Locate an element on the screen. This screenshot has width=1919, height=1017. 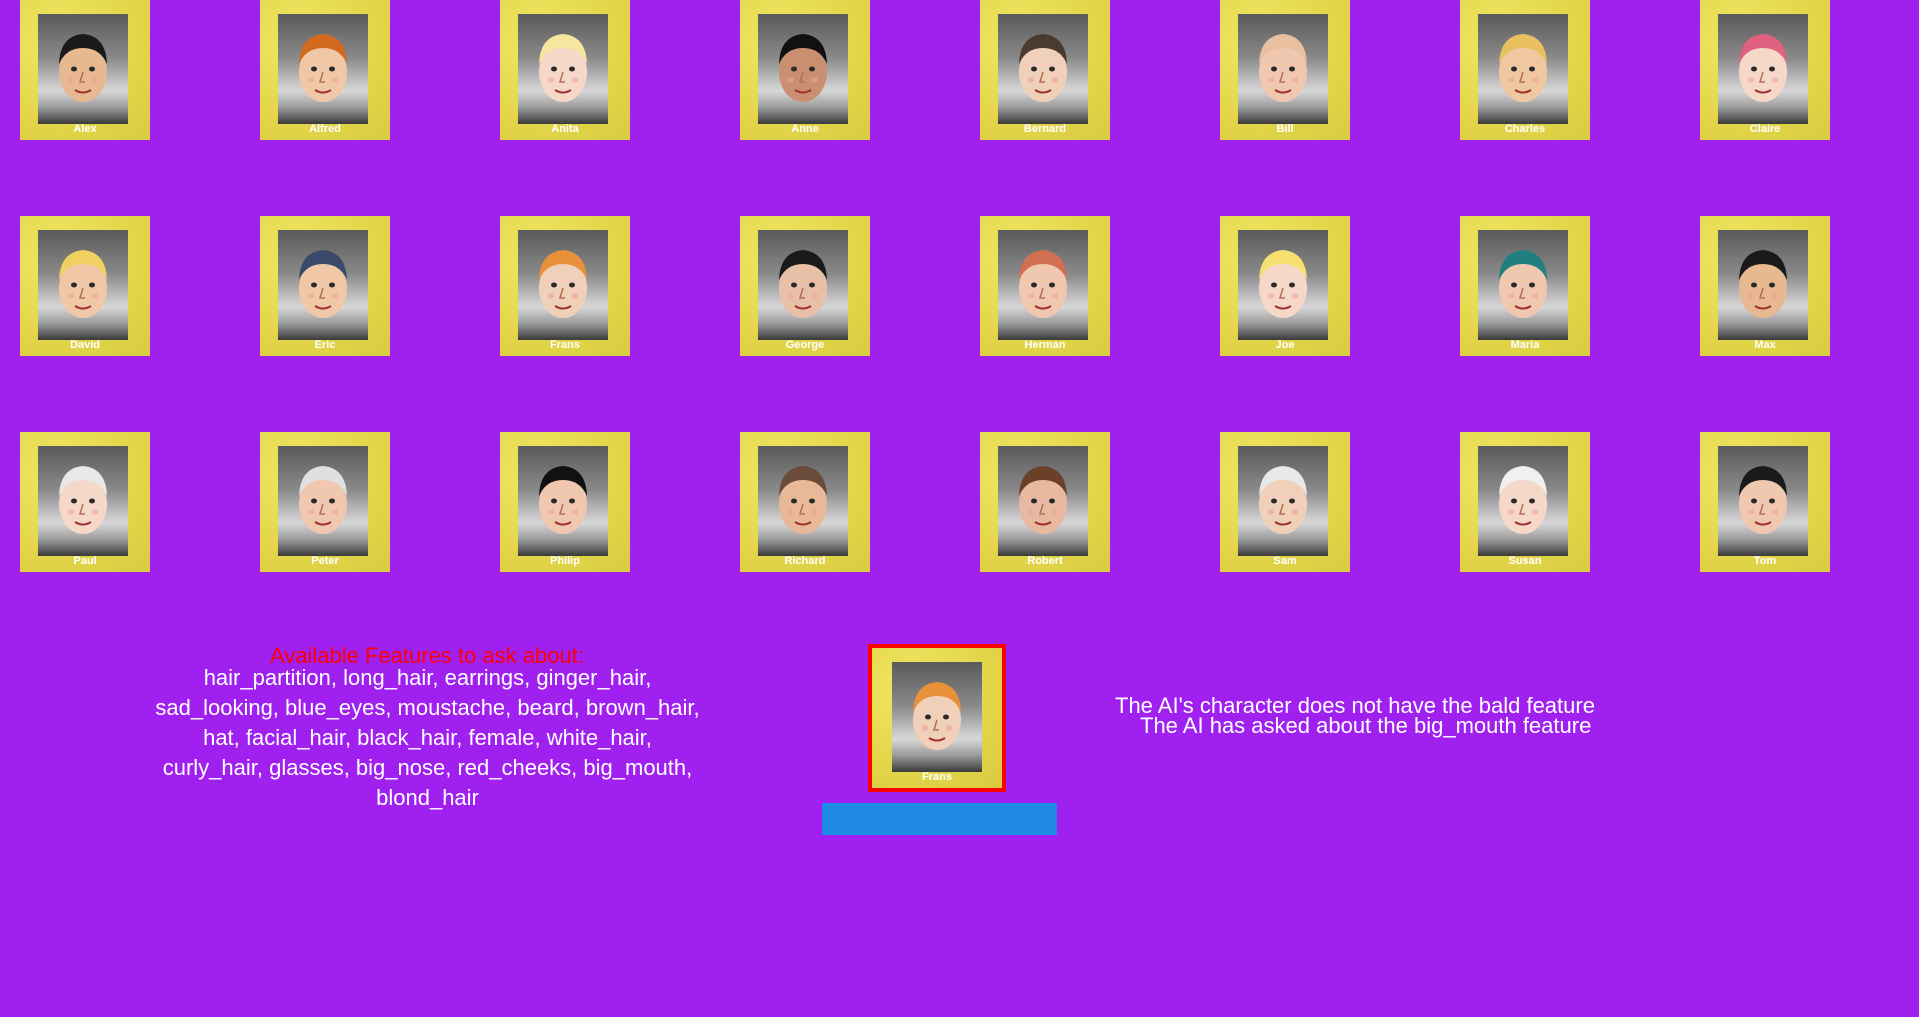
character-card-peter: Peter is located at coordinates (325, 502).